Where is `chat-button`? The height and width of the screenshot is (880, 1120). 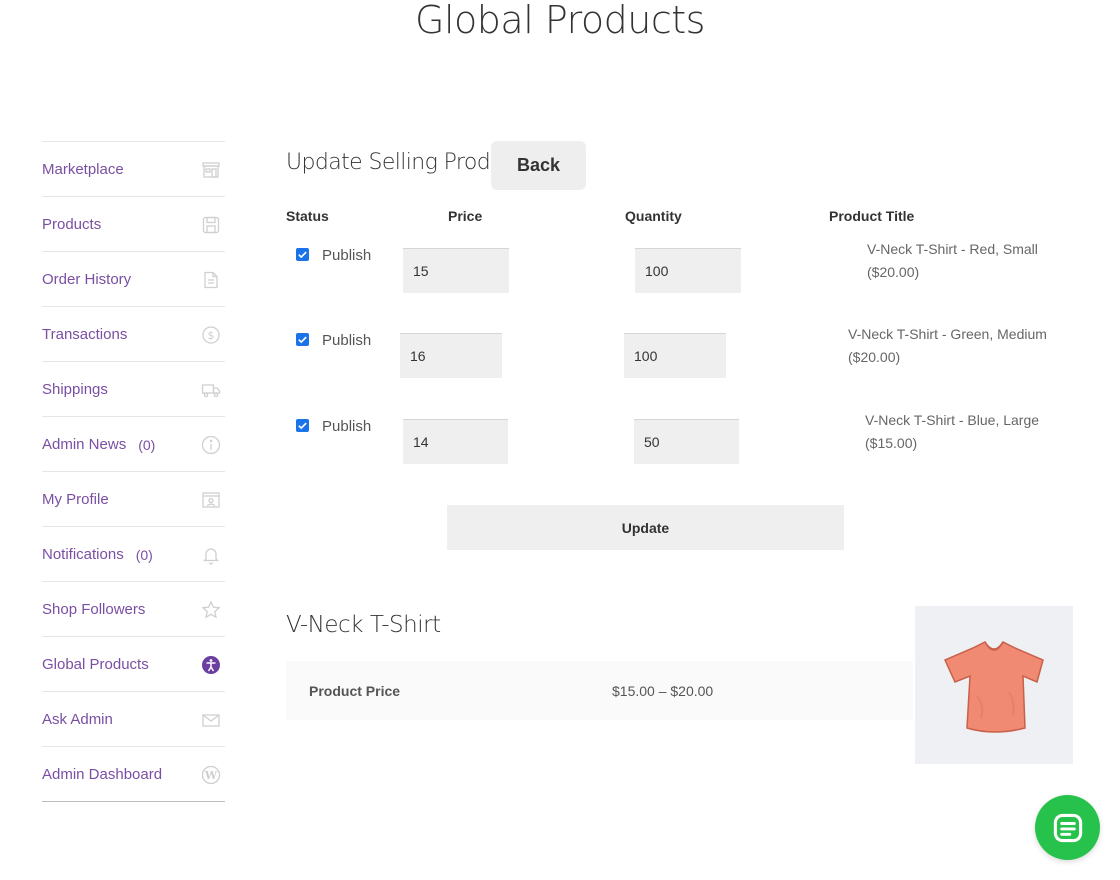 chat-button is located at coordinates (1067, 827).